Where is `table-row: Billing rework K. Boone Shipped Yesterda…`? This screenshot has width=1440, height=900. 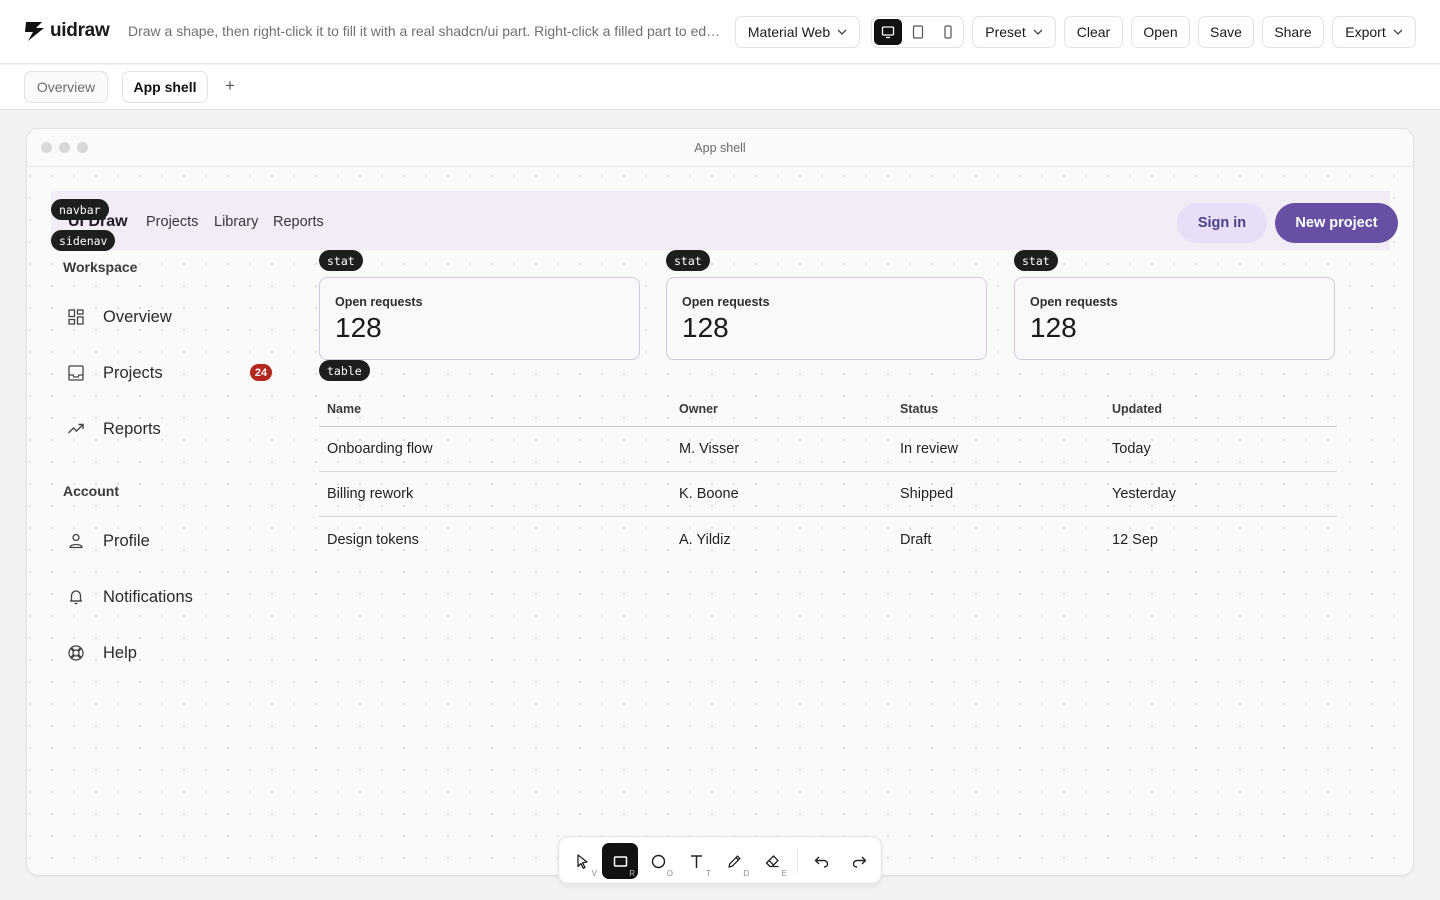 table-row: Billing rework K. Boone Shipped Yesterda… is located at coordinates (828, 494).